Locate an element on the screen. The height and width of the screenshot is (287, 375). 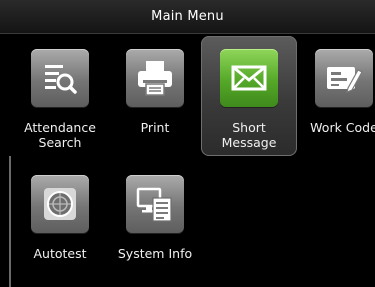
menu-item-label: Work Code is located at coordinates (342, 127).